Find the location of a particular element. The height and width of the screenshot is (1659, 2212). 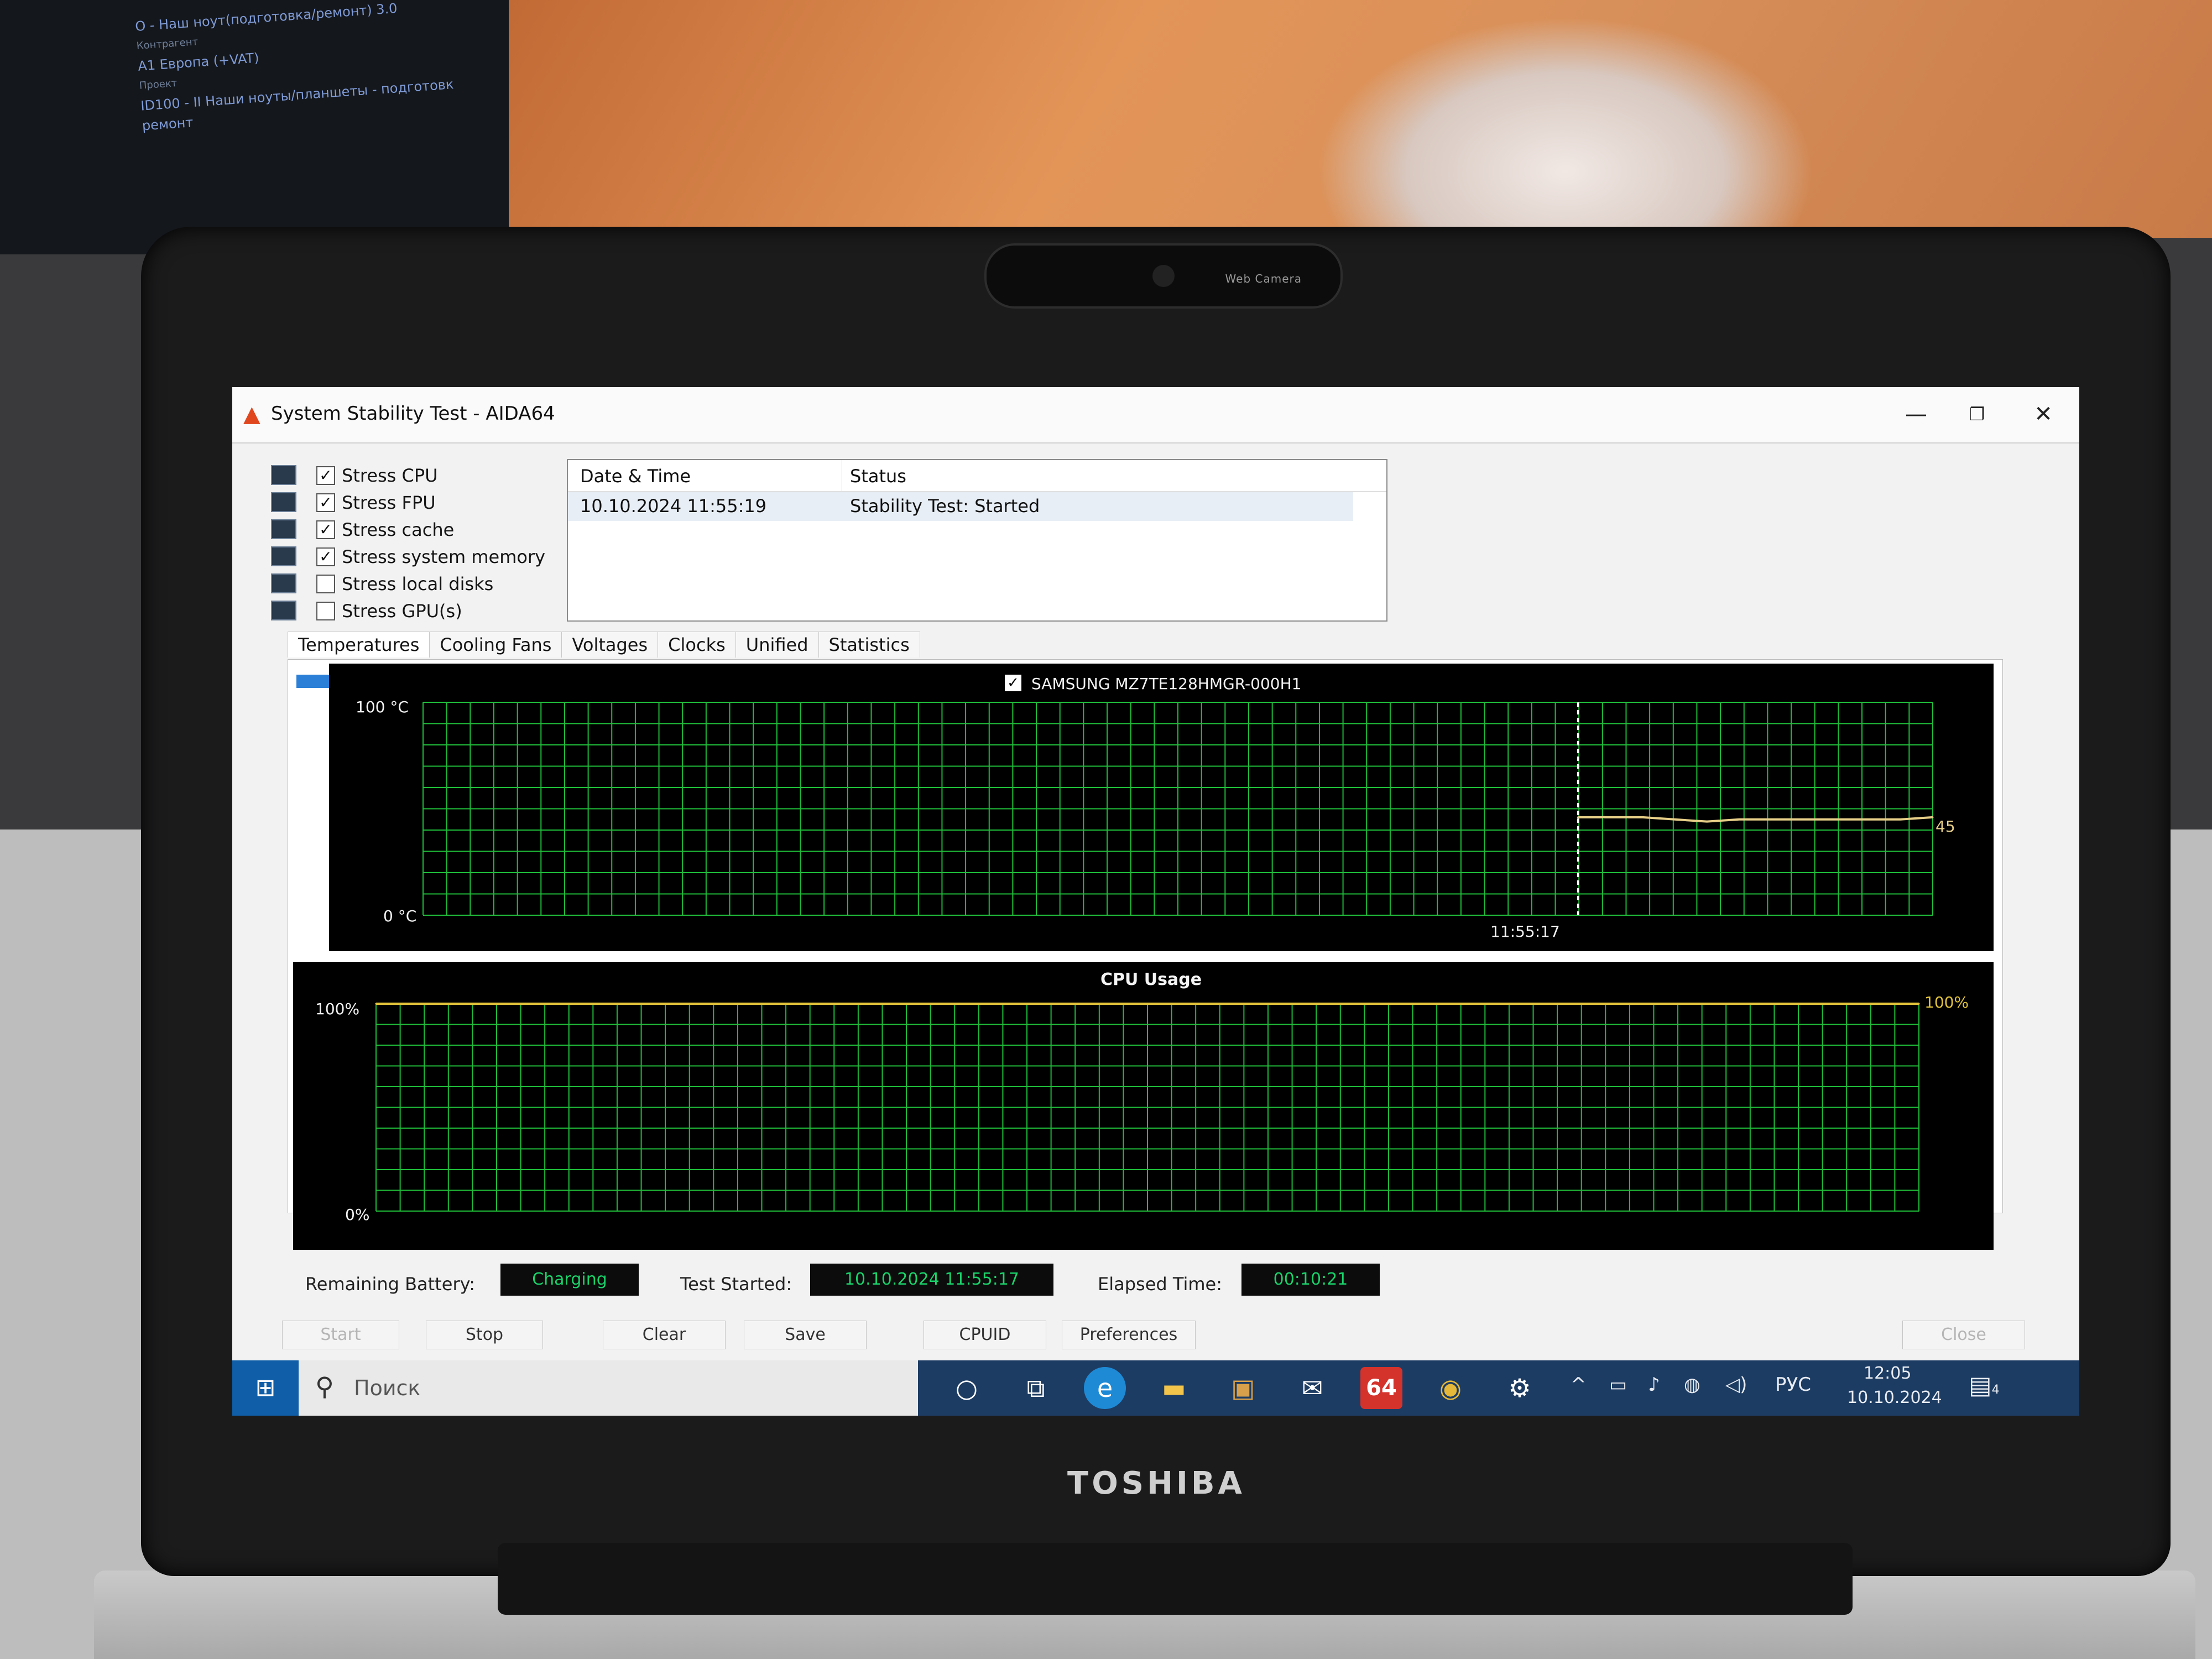

battery-icon: ▭ is located at coordinates (1618, 1385).